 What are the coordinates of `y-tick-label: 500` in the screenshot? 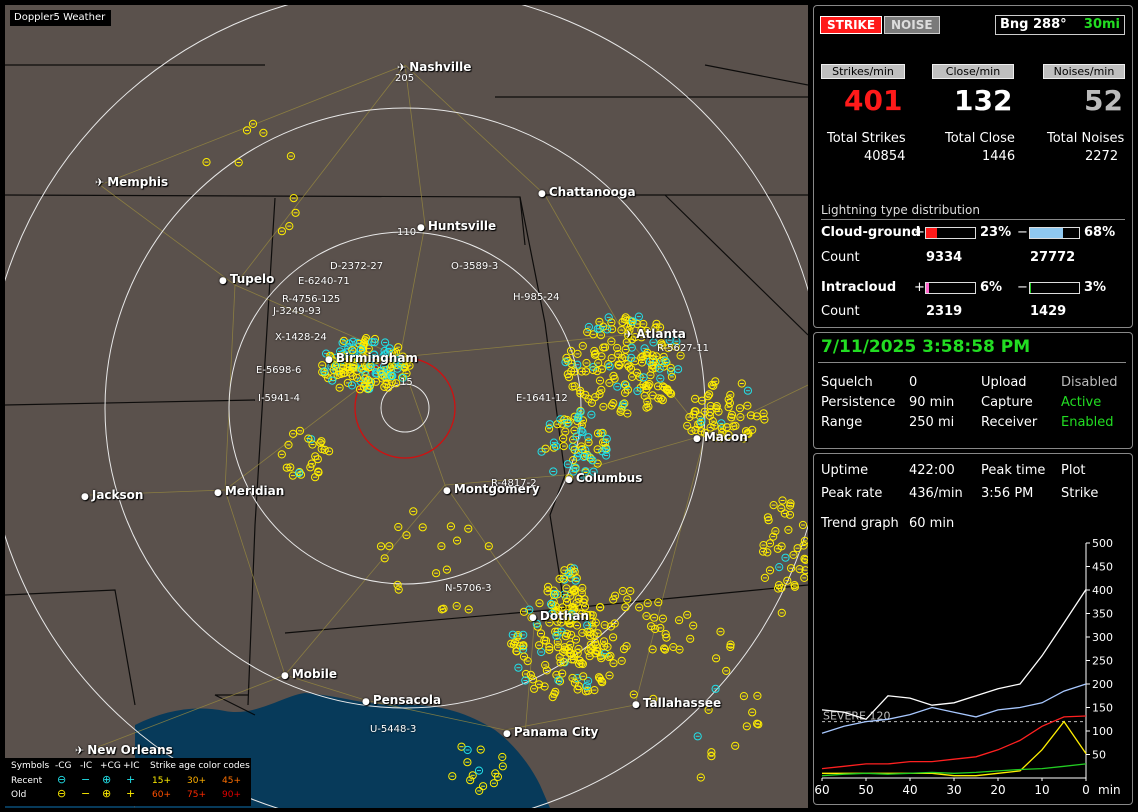 It's located at (1102, 544).